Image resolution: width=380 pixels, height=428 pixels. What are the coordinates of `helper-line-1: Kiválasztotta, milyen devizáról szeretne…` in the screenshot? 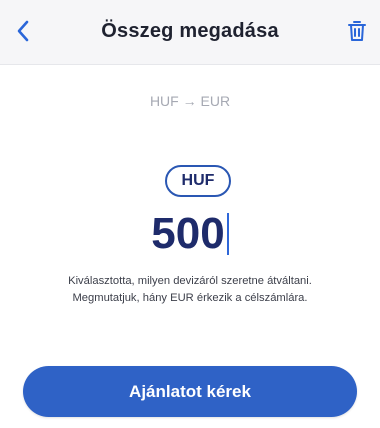 It's located at (190, 281).